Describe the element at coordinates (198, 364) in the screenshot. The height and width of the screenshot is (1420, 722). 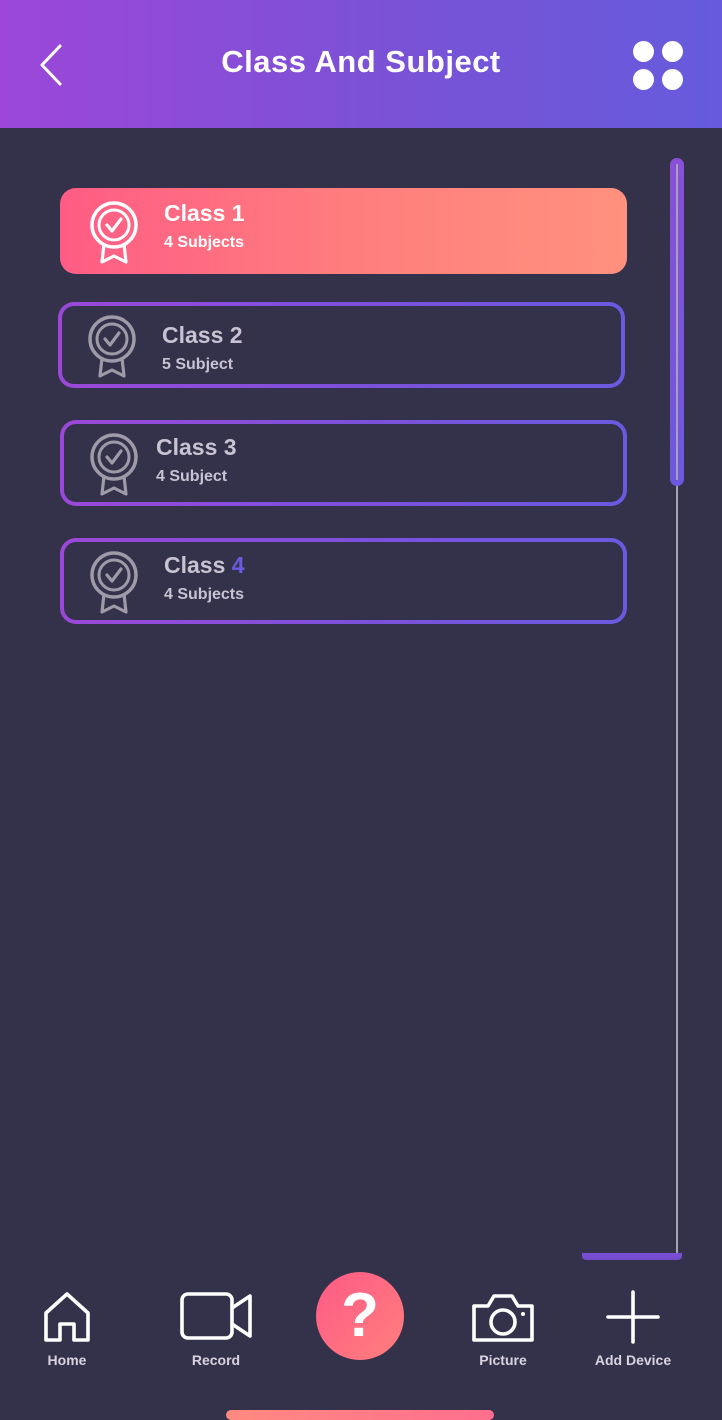
I see `subject-count: 5 Subject` at that location.